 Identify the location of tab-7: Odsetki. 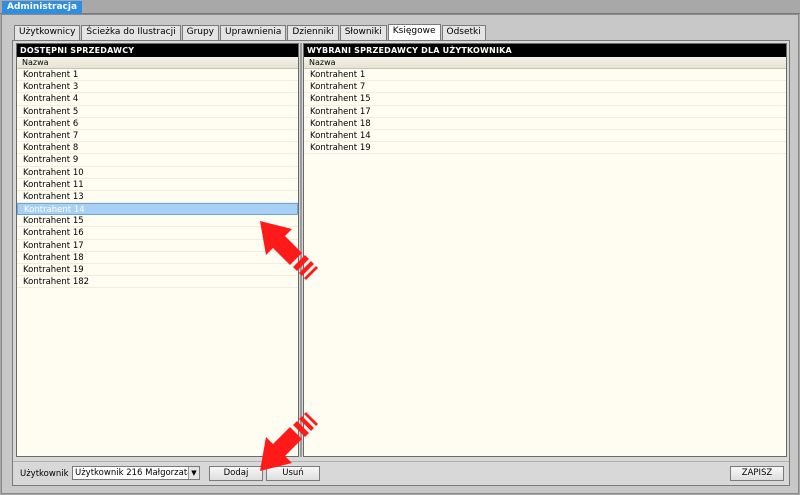
(463, 32).